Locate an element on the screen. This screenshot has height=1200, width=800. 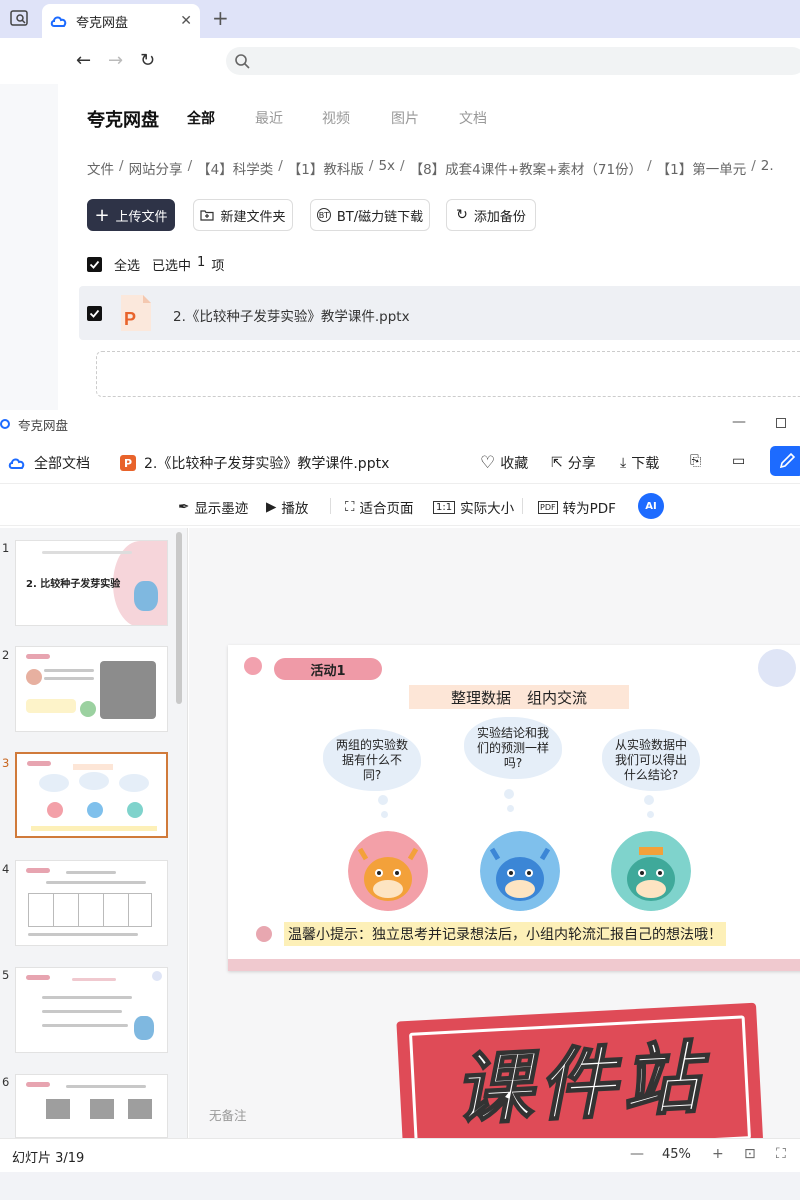
fit-page-button: ⛶ 适合页面 is located at coordinates (379, 507).